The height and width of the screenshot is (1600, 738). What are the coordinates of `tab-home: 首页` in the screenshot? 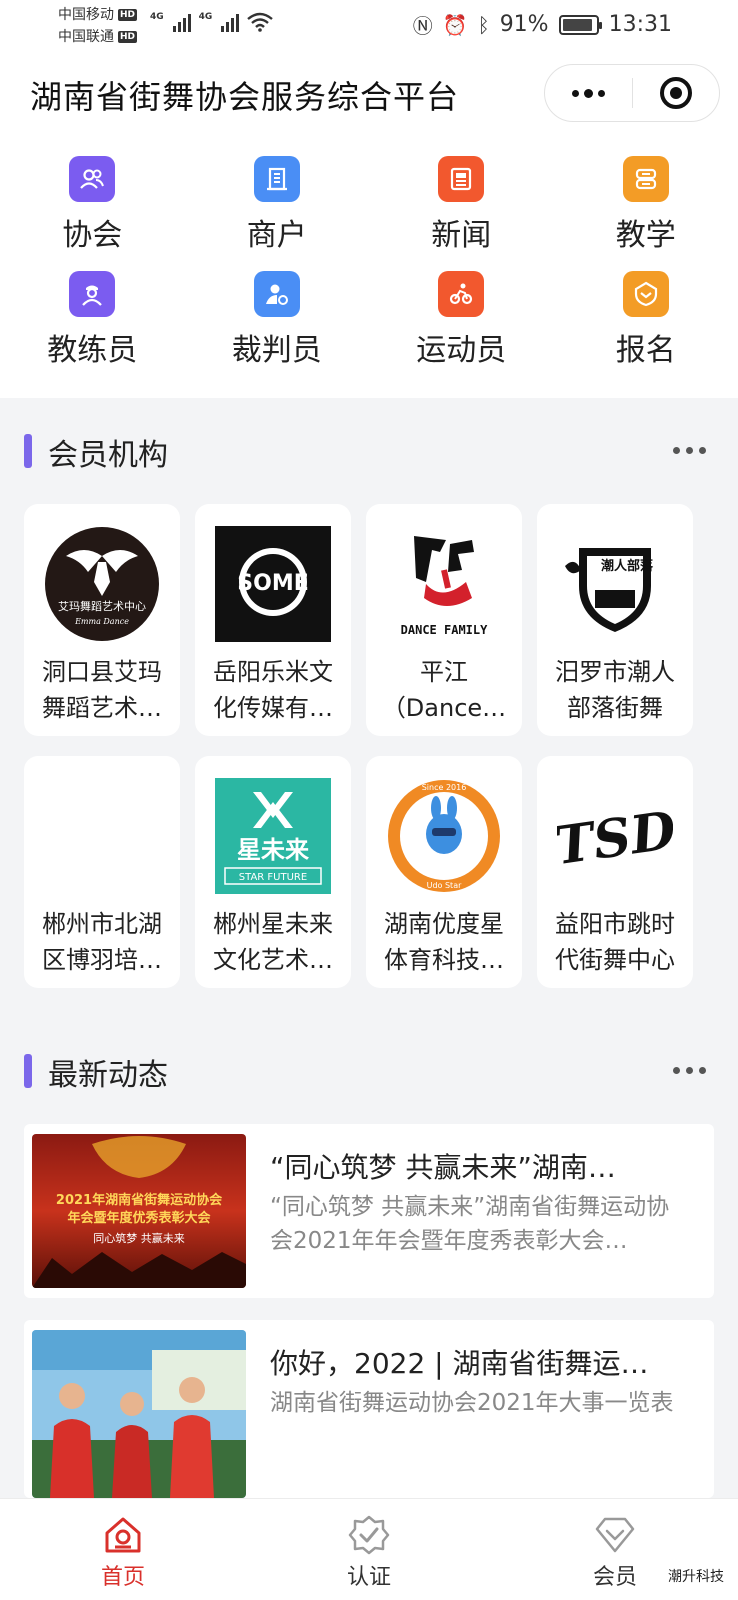 It's located at (123, 1549).